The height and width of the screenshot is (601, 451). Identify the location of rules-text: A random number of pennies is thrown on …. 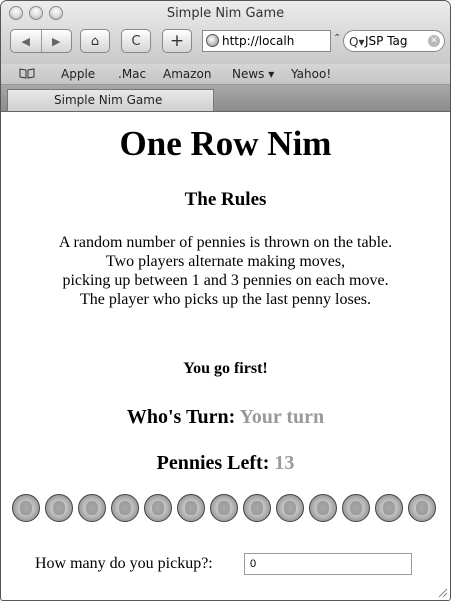
(225, 271).